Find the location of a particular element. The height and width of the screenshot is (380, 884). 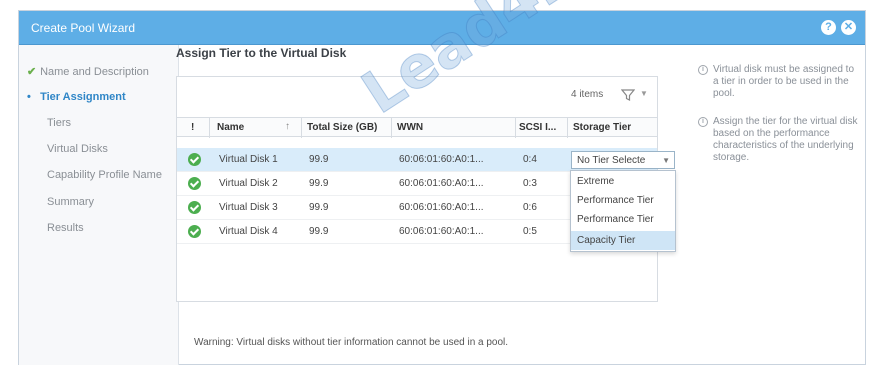

wizard-title: Create Pool Wizard is located at coordinates (83, 28).